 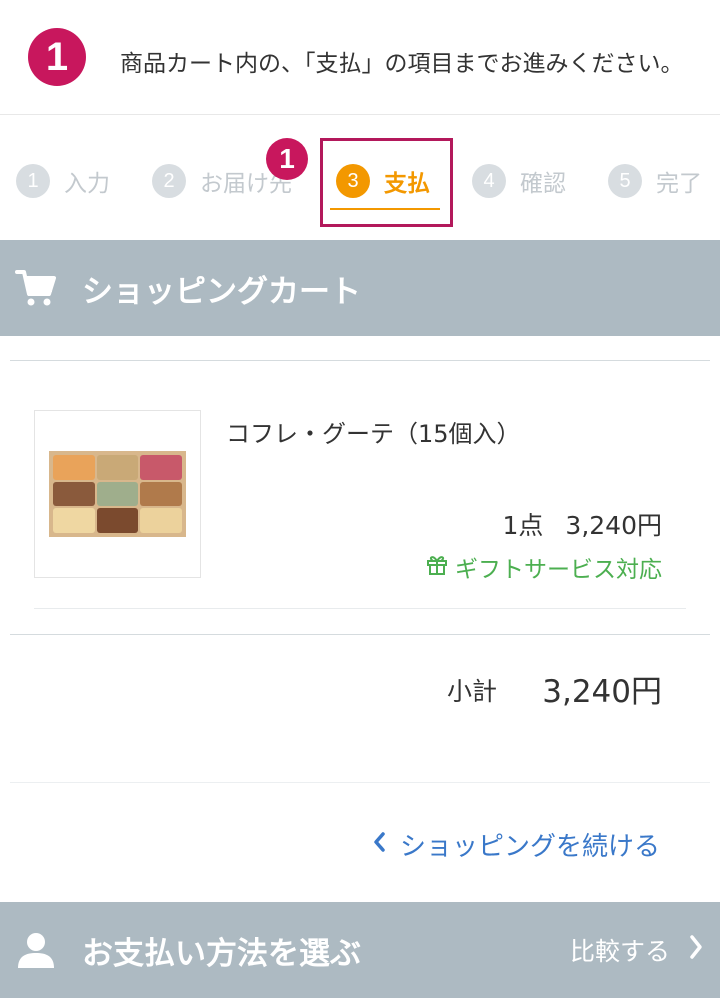 I want to click on step-label: 入力, so click(x=87, y=184).